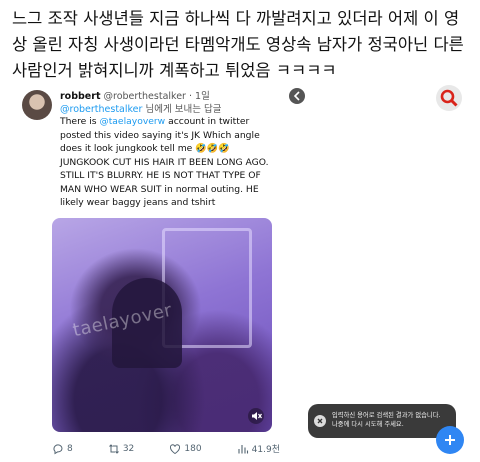 This screenshot has width=480, height=462. I want to click on retweet-icon, so click(113, 448).